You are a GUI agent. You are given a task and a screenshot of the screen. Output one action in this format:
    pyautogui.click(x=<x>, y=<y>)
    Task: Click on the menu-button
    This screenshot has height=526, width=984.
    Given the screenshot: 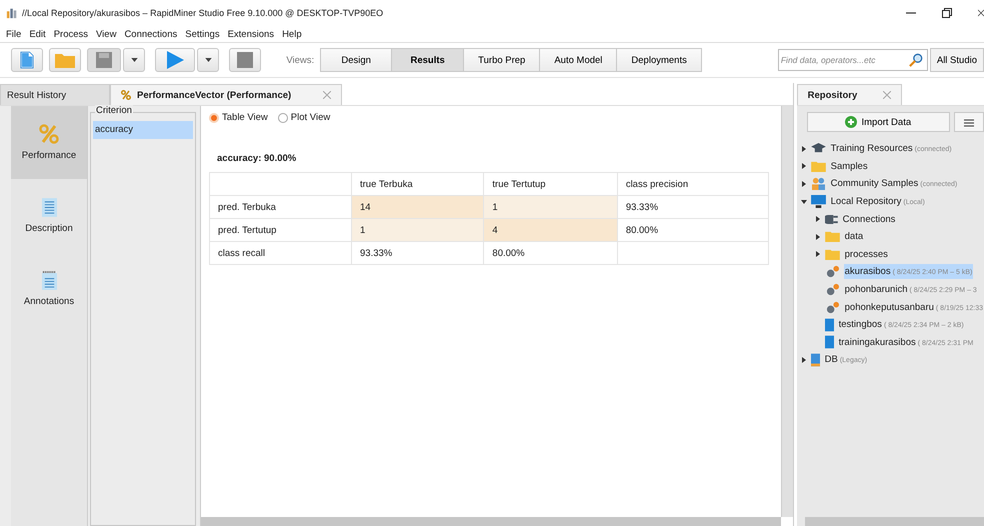 What is the action you would take?
    pyautogui.click(x=969, y=122)
    